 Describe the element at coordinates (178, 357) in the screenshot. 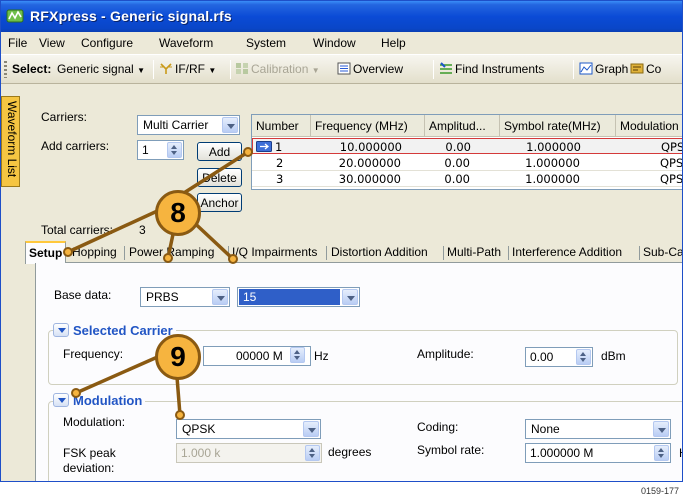

I see `callout-9: 9` at that location.